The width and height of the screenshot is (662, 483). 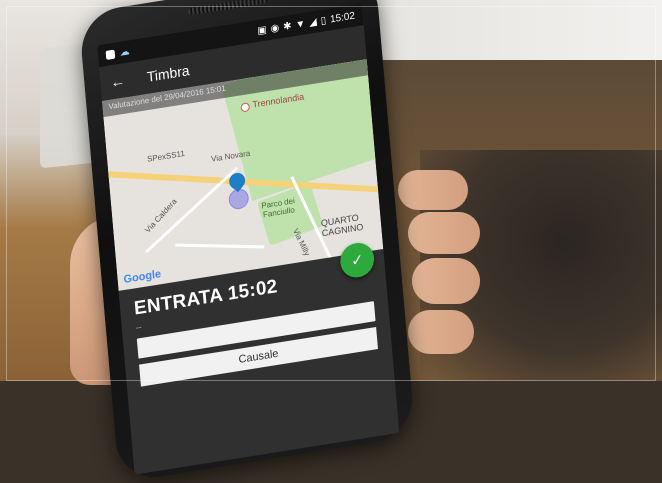 What do you see at coordinates (110, 54) in the screenshot?
I see `notification-icon` at bounding box center [110, 54].